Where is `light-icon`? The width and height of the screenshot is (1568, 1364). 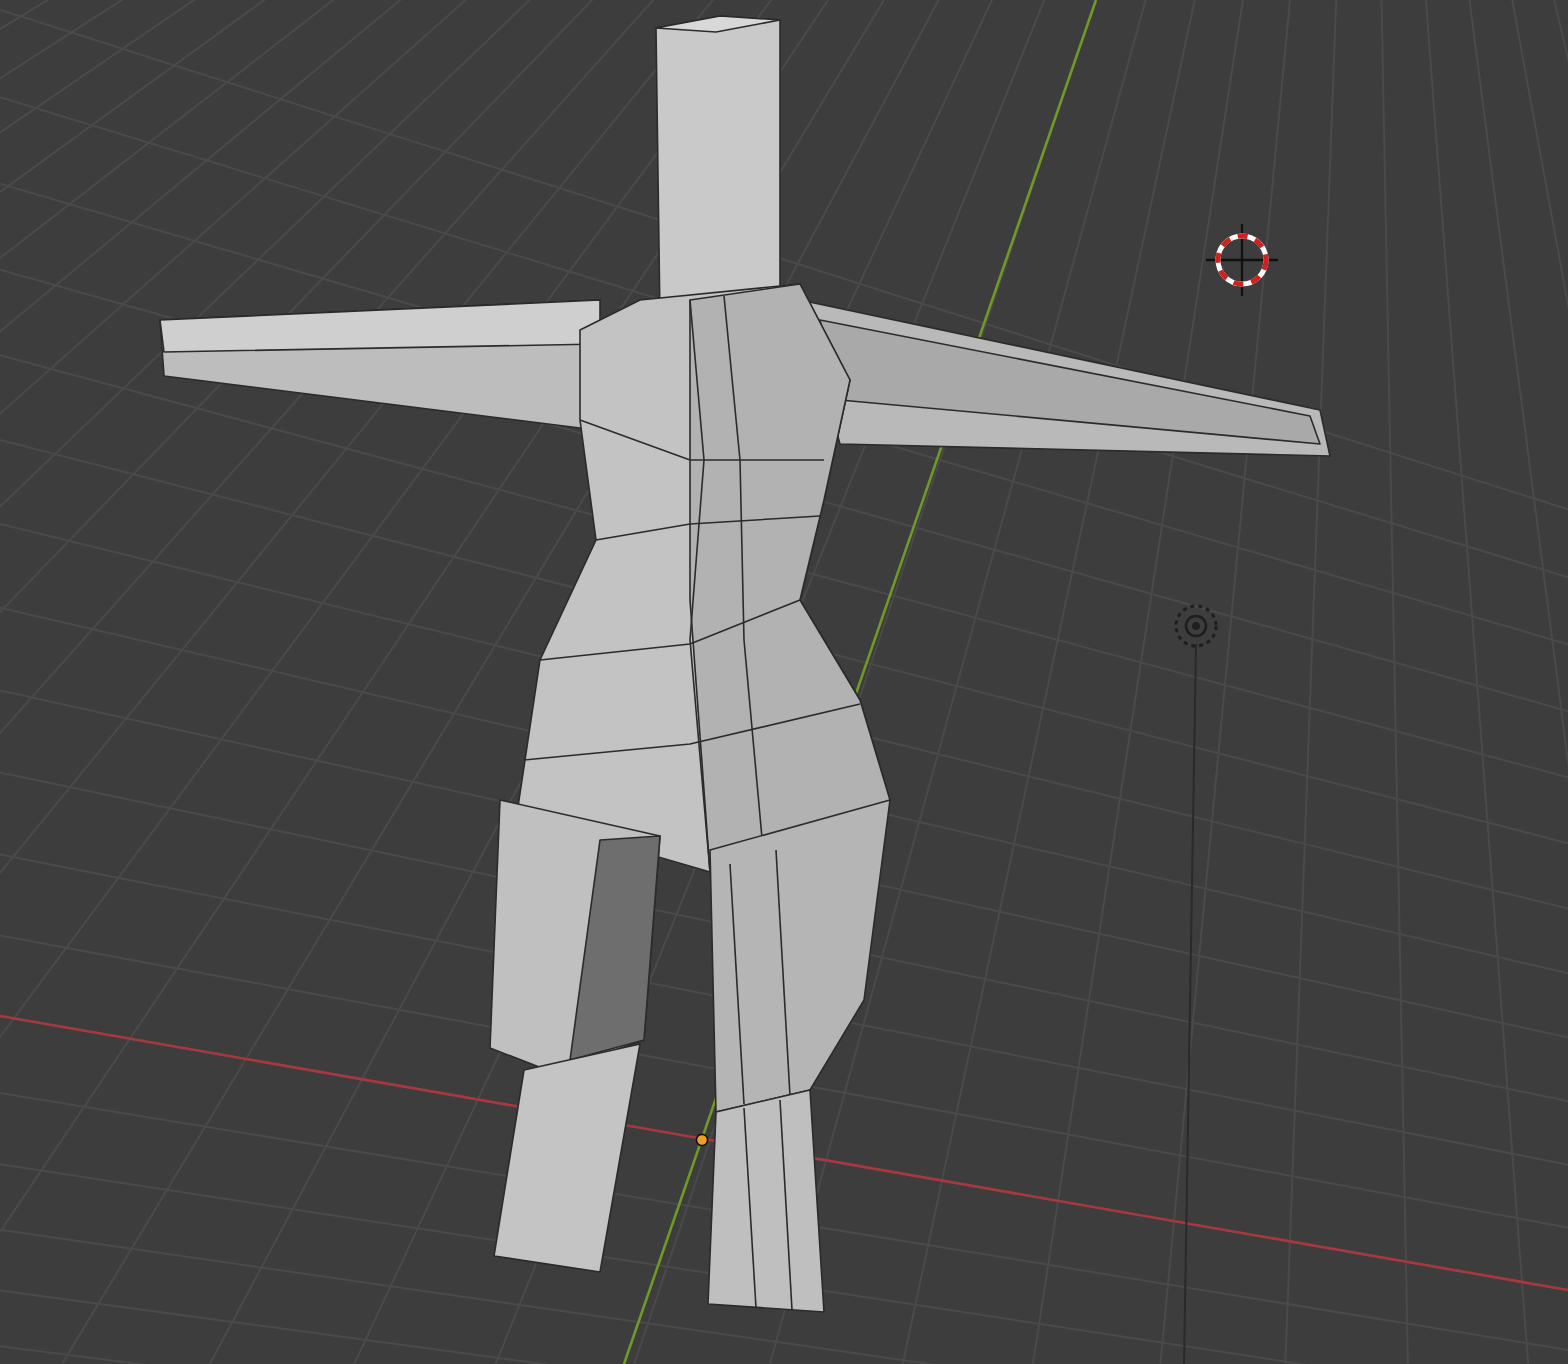
light-icon is located at coordinates (1196, 626).